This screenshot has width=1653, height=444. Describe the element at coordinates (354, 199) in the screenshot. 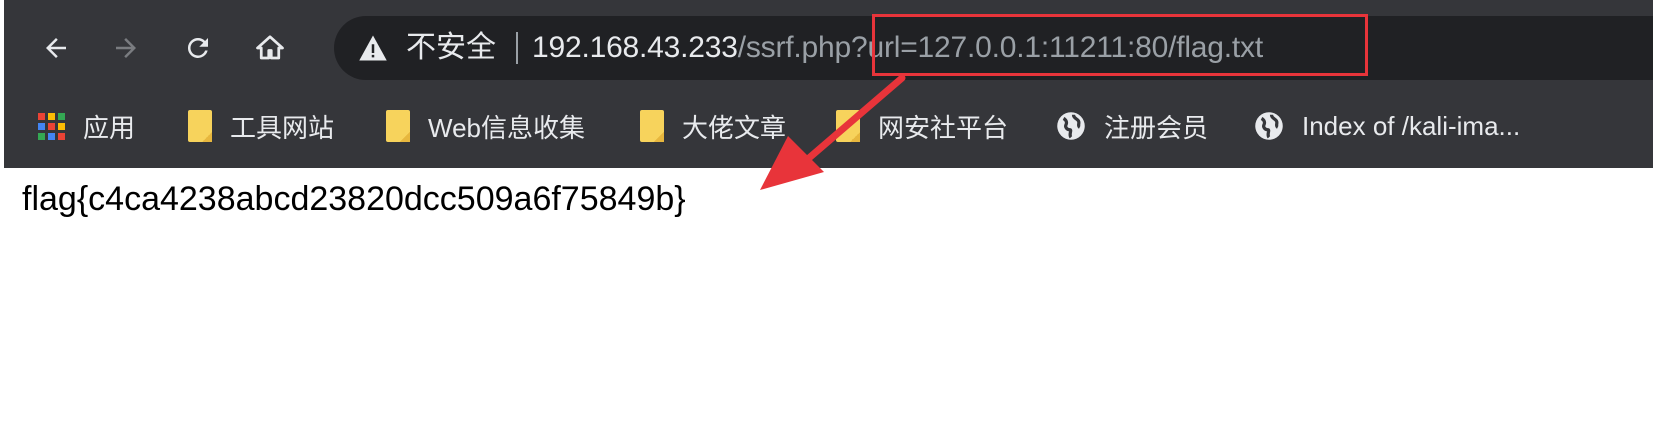

I see `page-body-text: flag{c4ca4238abcd23820dcc509a6f75849b}` at that location.